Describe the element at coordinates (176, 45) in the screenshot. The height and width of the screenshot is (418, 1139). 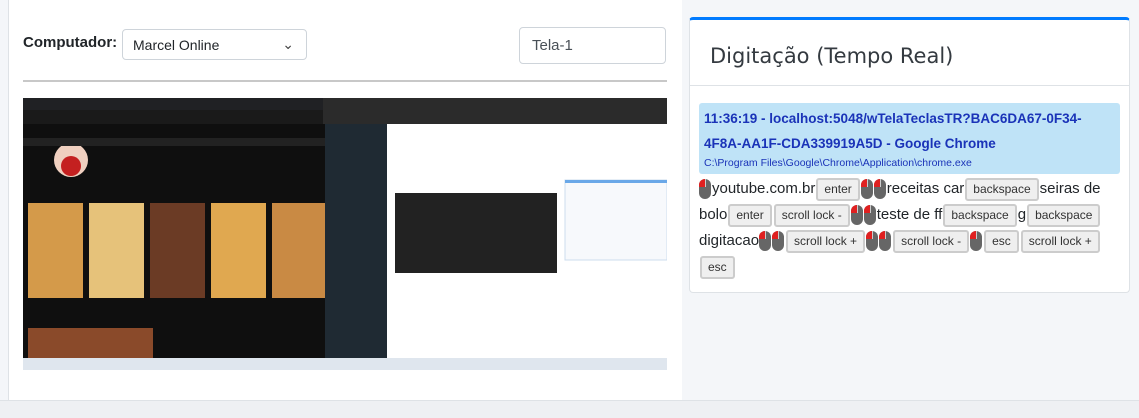
I see `computer-select-value: Marcel Online` at that location.